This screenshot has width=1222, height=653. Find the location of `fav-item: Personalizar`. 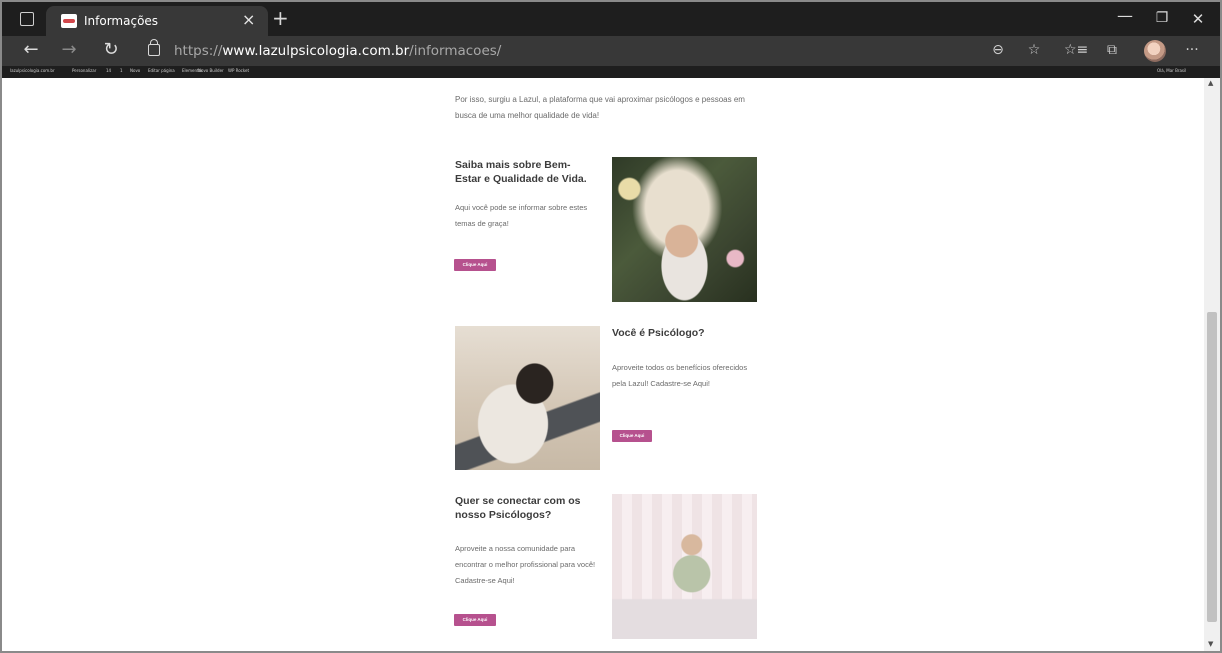

fav-item: Personalizar is located at coordinates (84, 71).